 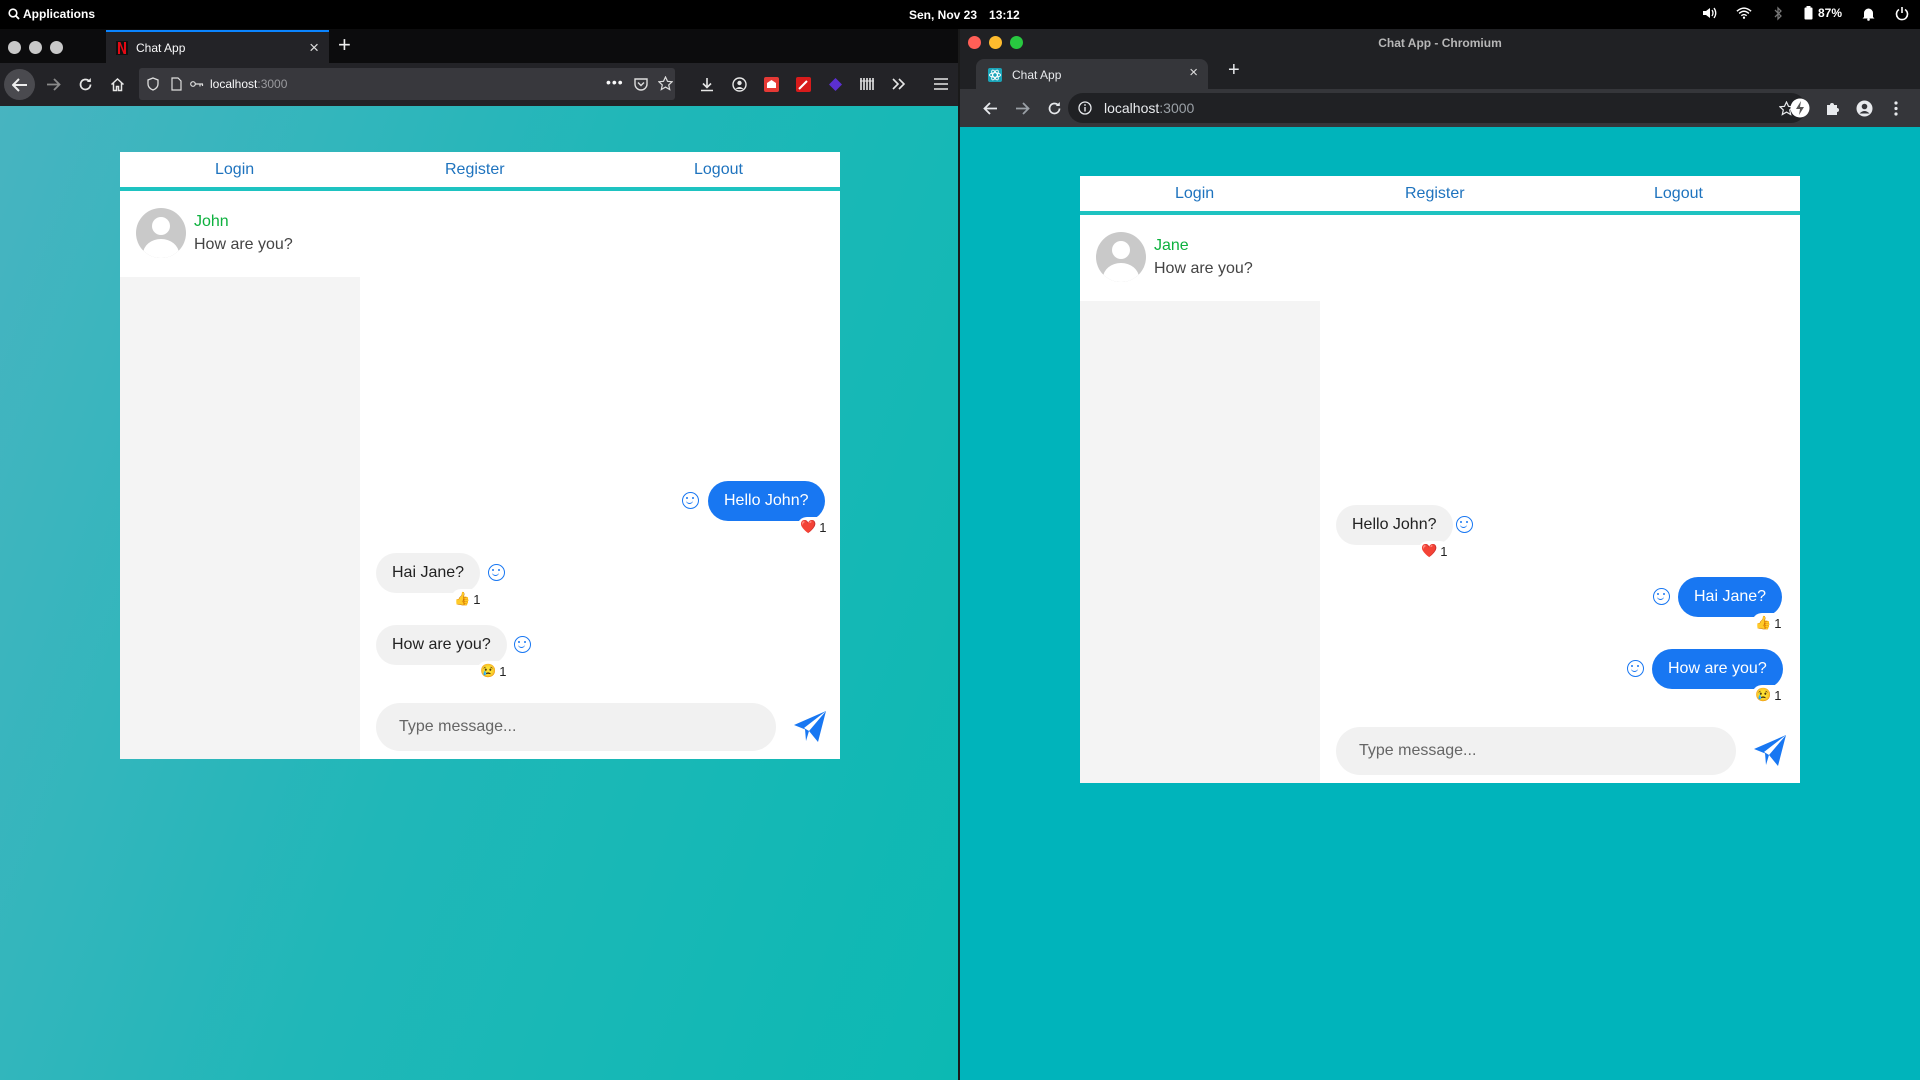 I want to click on address-bar: localhost:3000 •••, so click(x=407, y=84).